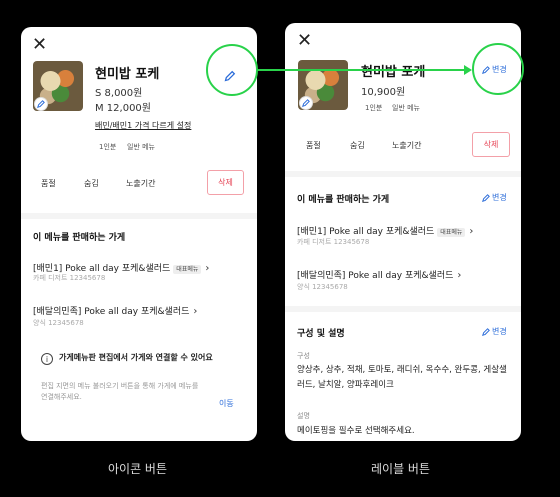 Image resolution: width=560 pixels, height=497 pixels. What do you see at coordinates (383, 92) in the screenshot?
I see `menu-price: 10,900원` at bounding box center [383, 92].